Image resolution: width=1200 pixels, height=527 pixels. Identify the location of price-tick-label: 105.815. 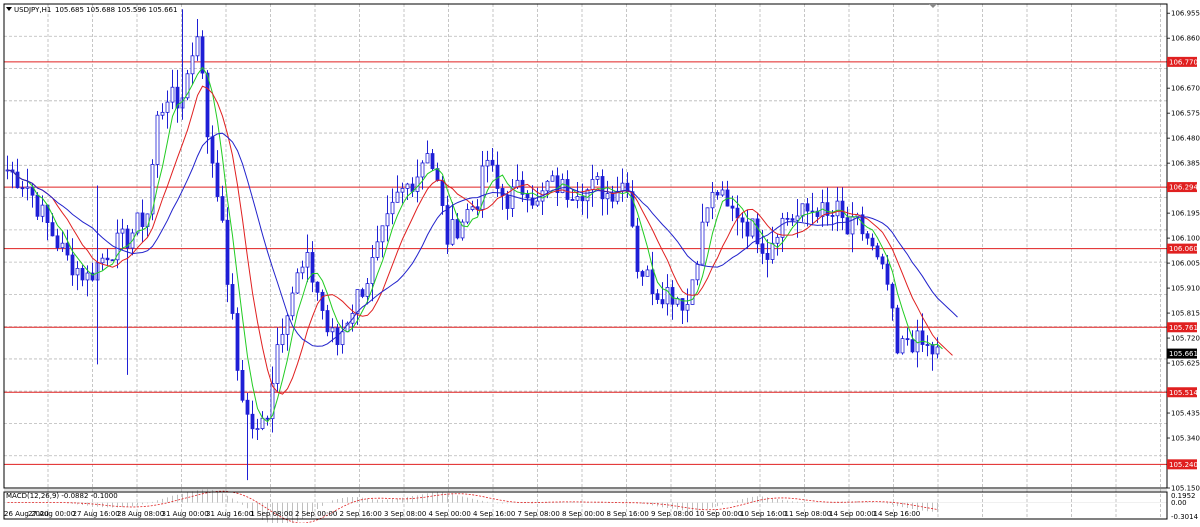
(1185, 314).